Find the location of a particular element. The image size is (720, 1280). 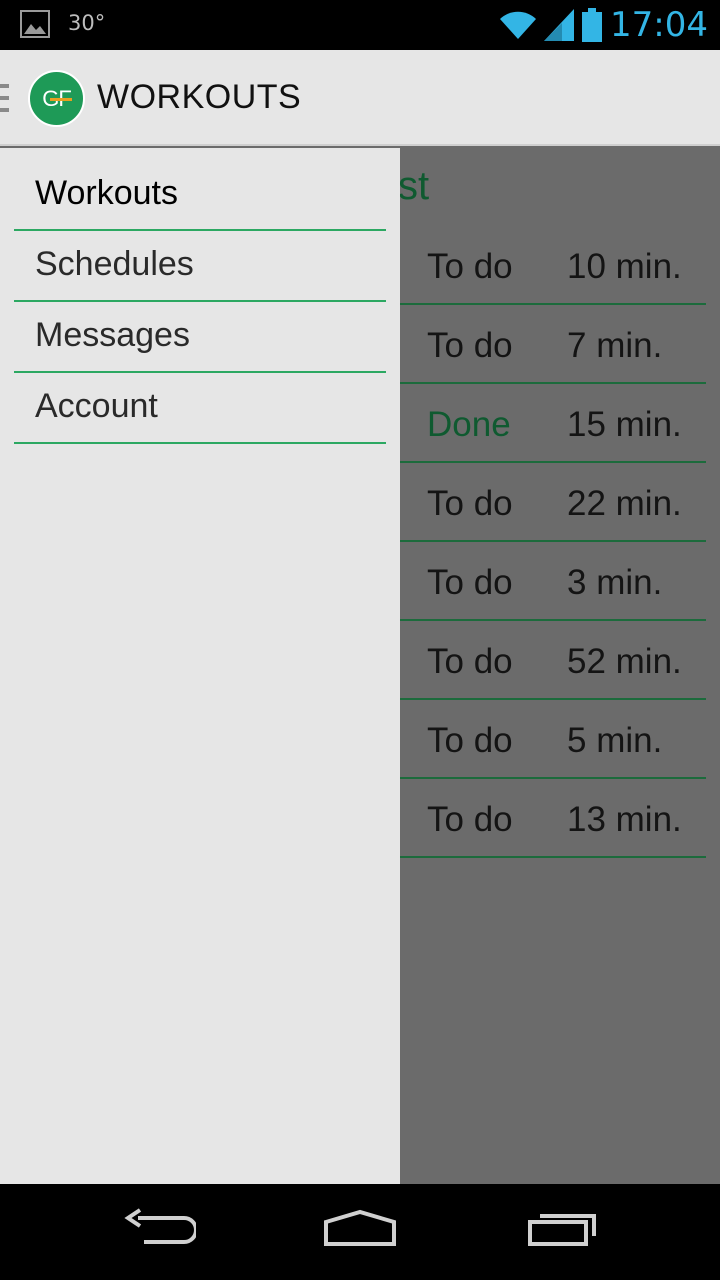

drawer-item-label: Messages is located at coordinates (112, 335).